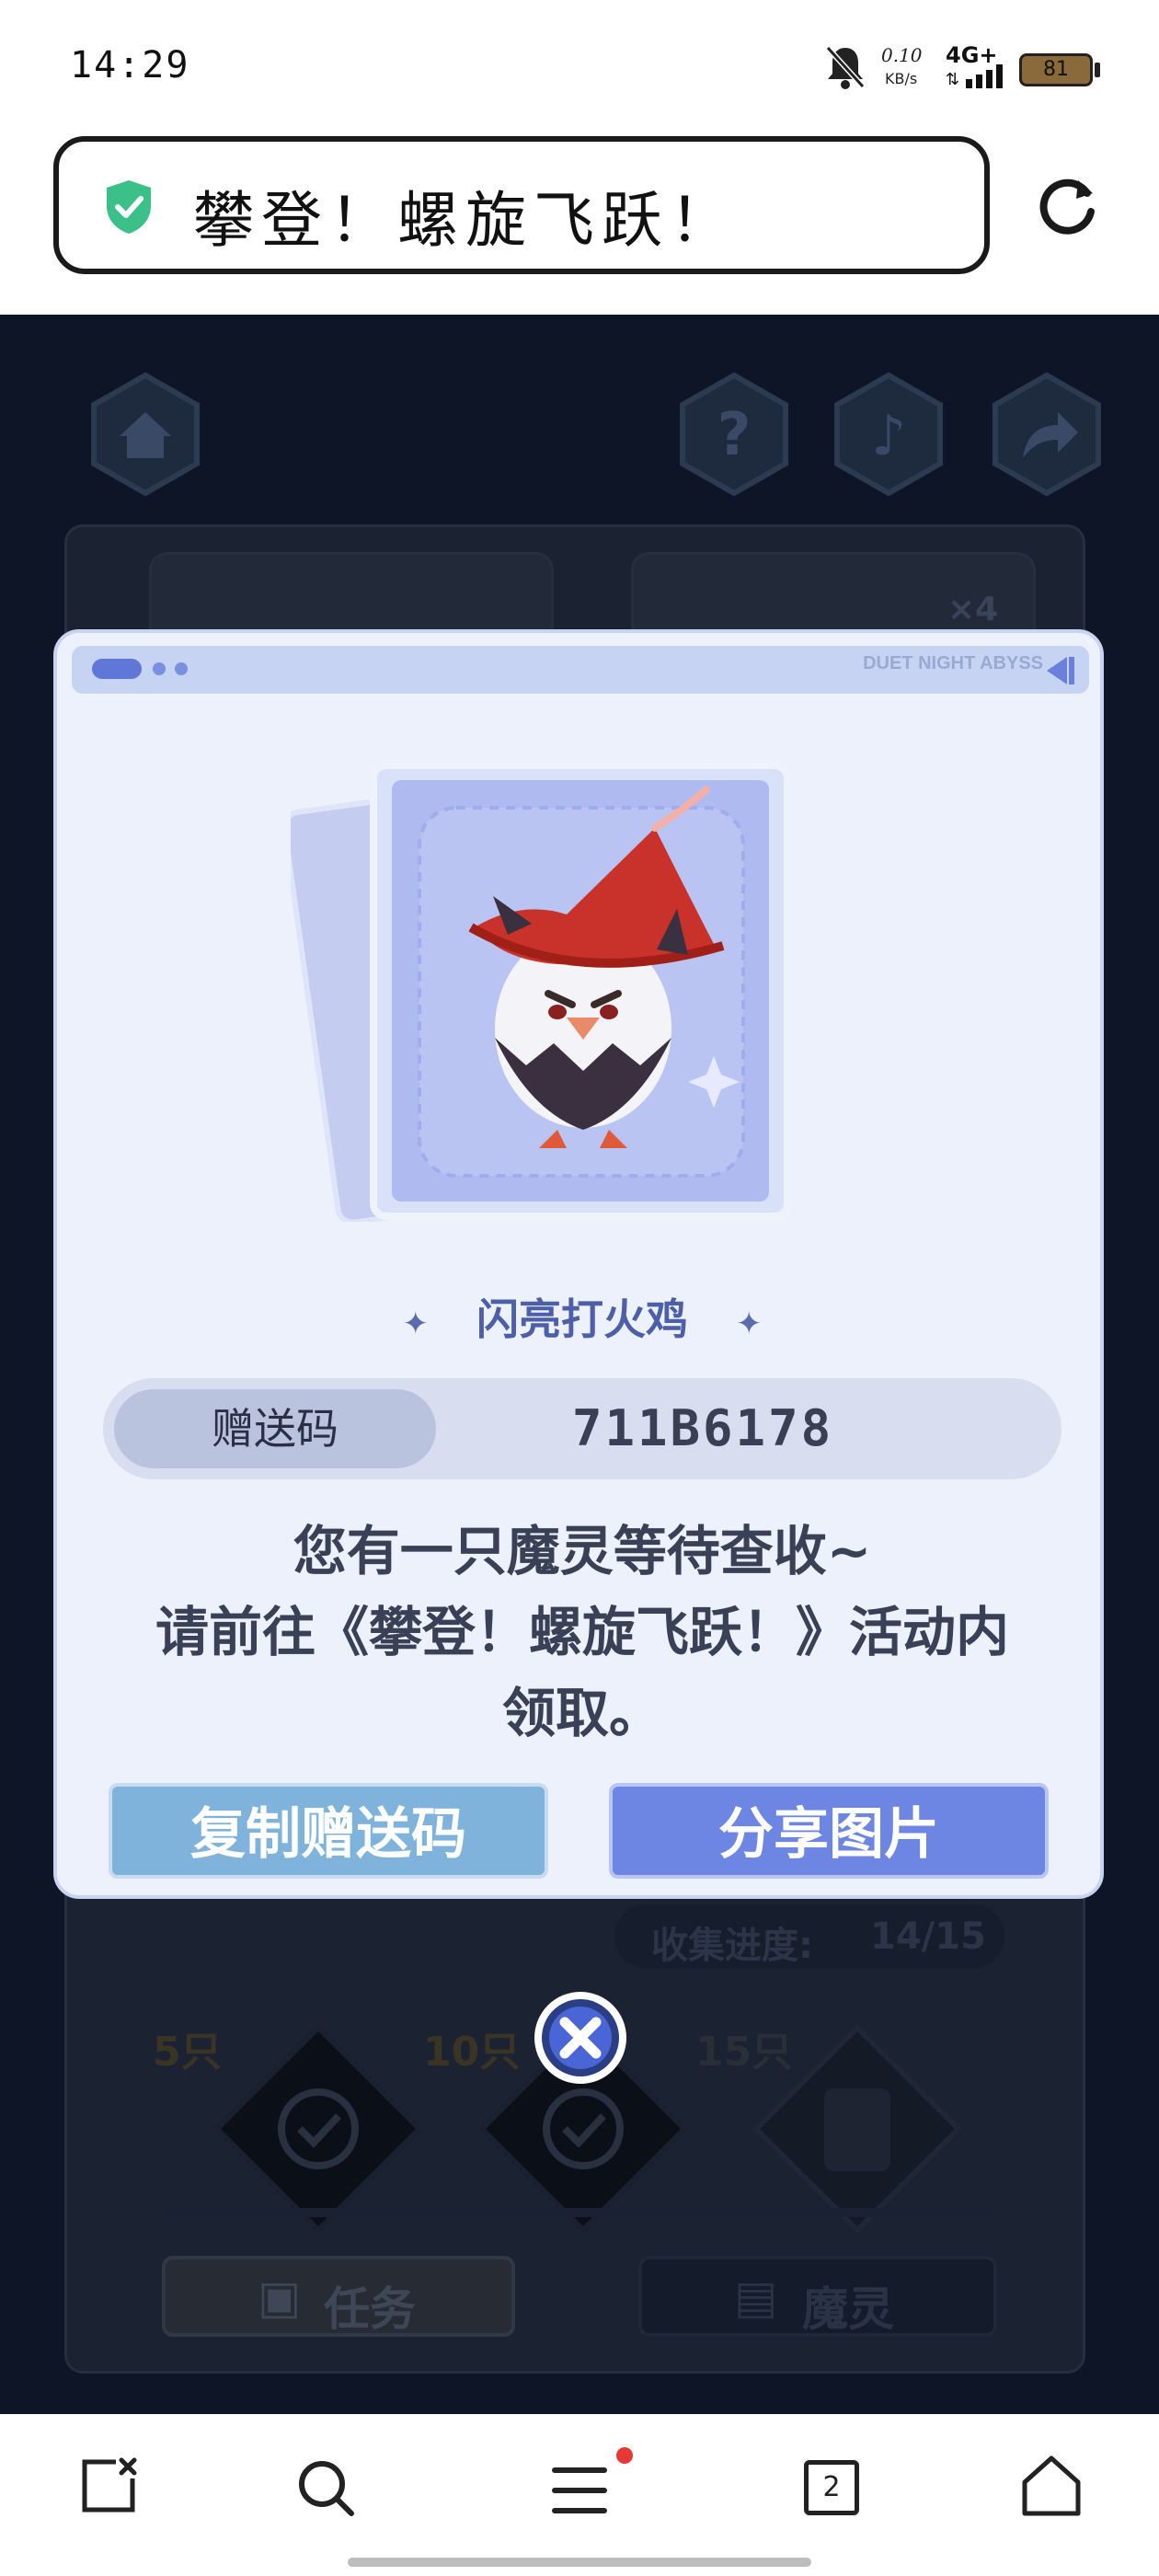 This screenshot has height=2576, width=1159. What do you see at coordinates (902, 55) in the screenshot?
I see `net-speed-value: 0.10` at bounding box center [902, 55].